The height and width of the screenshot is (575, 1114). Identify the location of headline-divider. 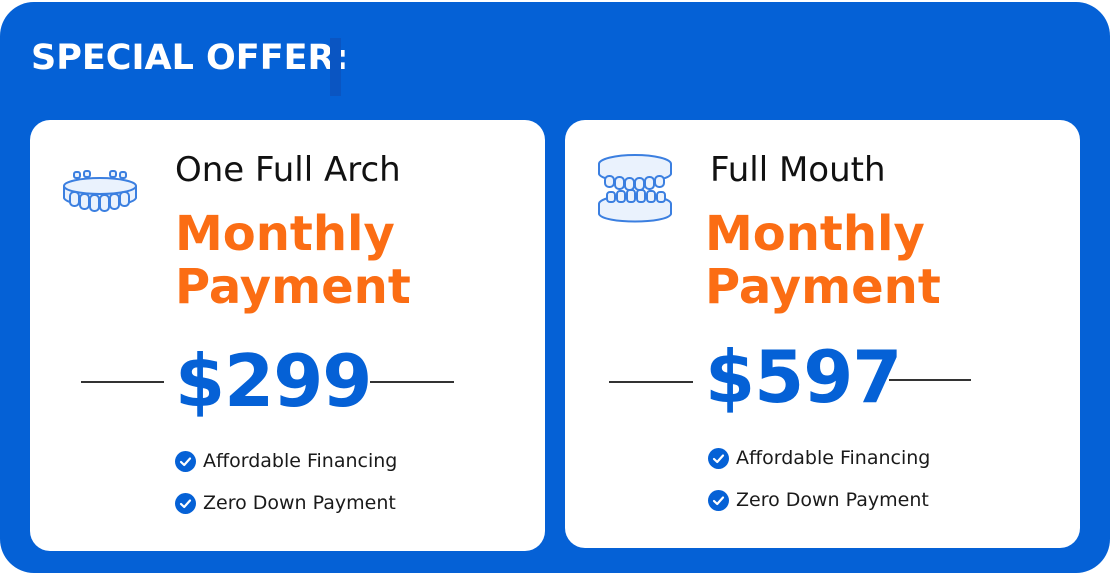
(335, 67).